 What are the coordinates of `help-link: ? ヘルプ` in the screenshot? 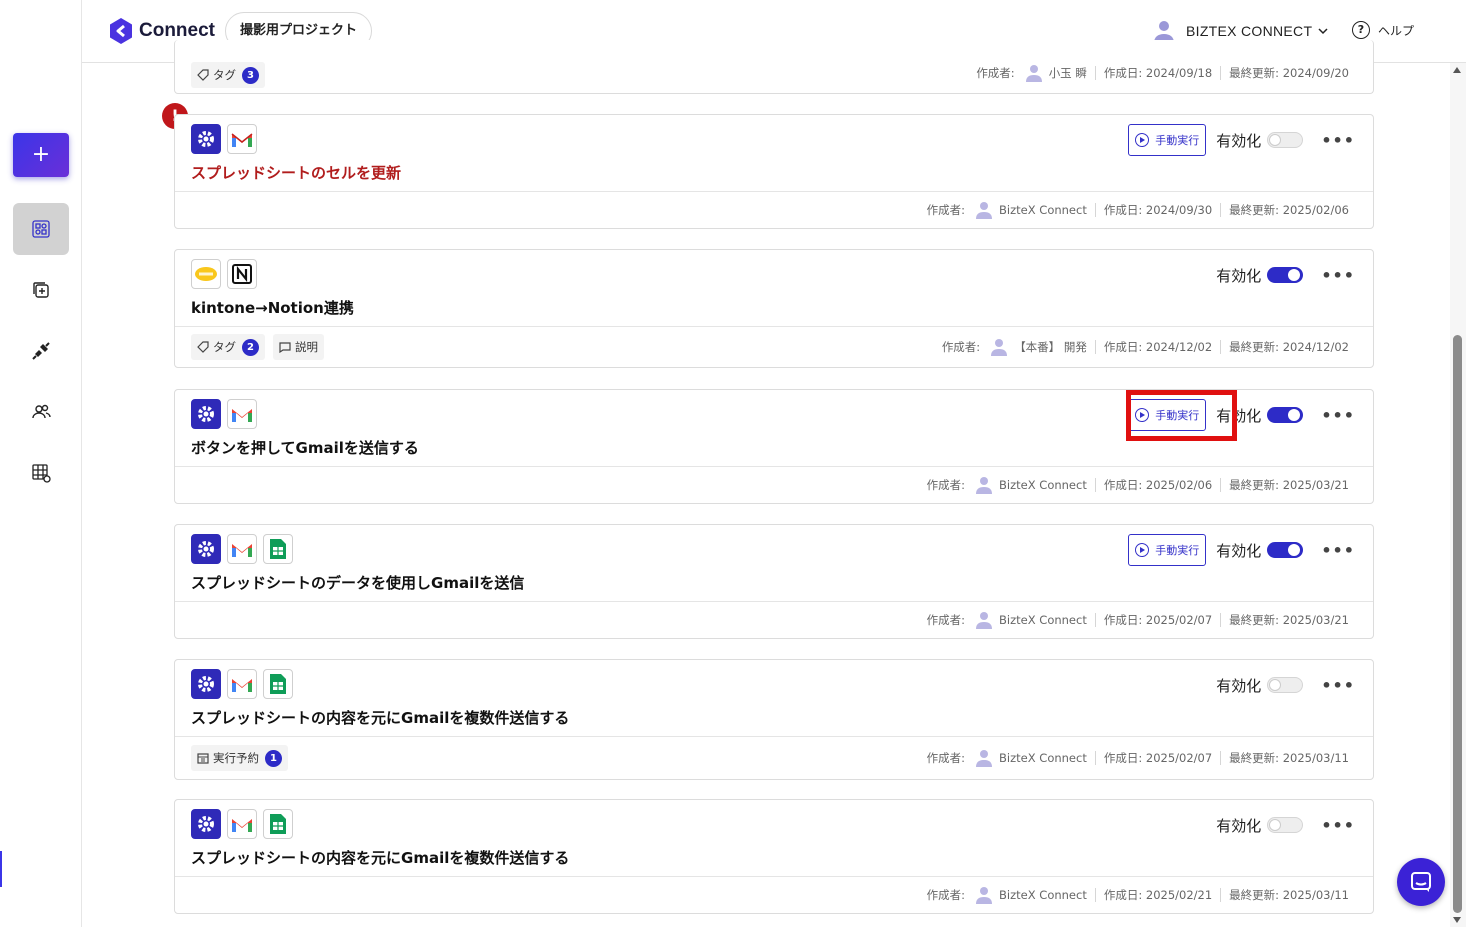 It's located at (1383, 30).